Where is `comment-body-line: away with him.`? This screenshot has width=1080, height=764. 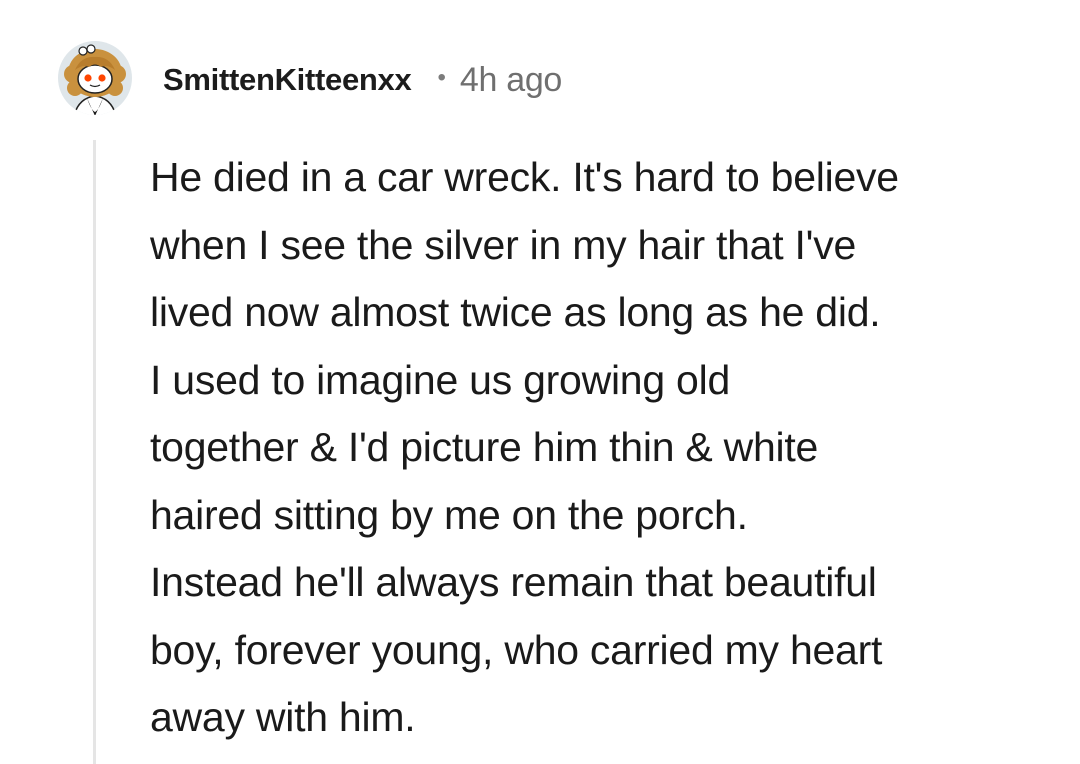 comment-body-line: away with him. is located at coordinates (283, 717).